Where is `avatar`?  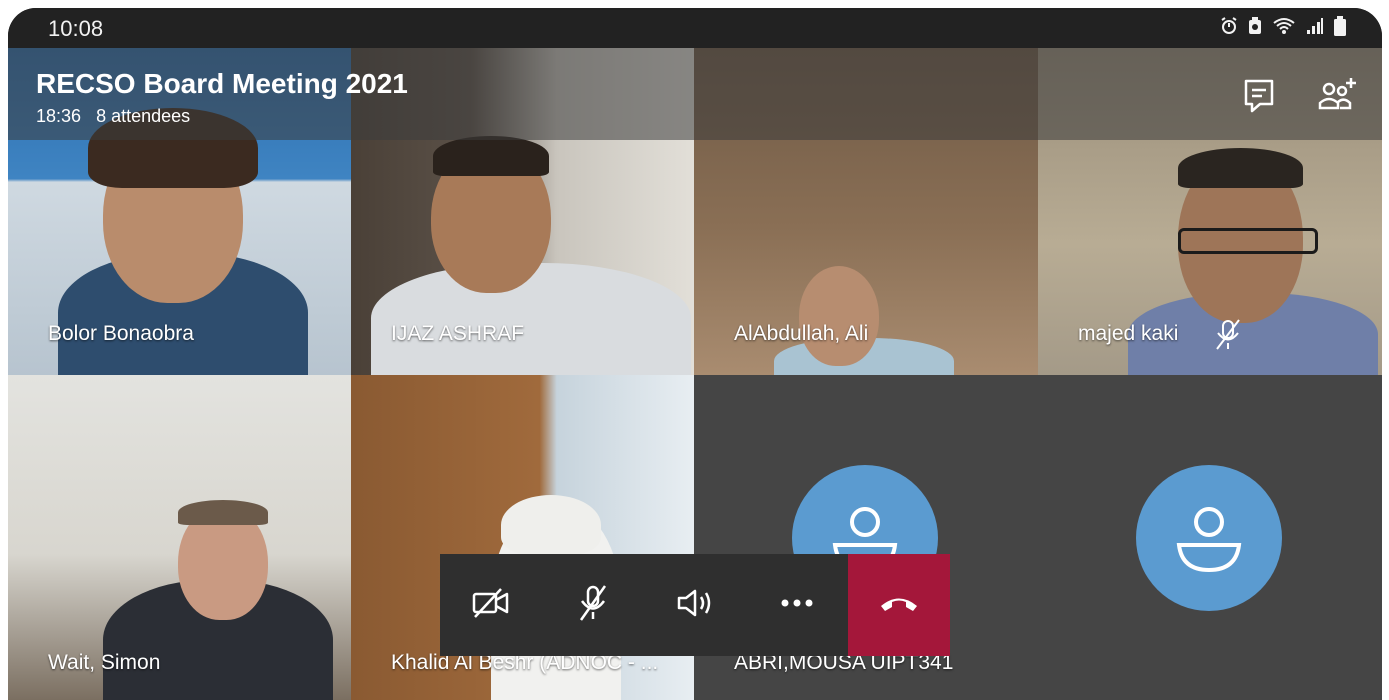 avatar is located at coordinates (1209, 538).